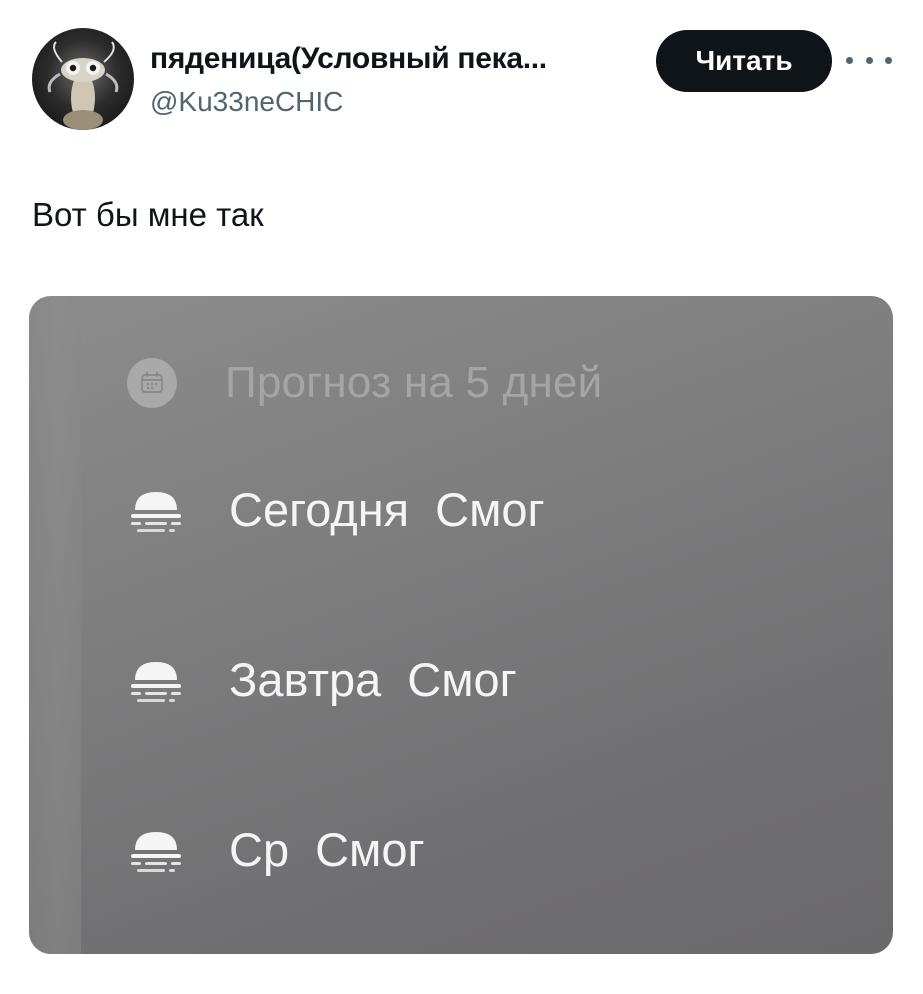 This screenshot has width=923, height=994. What do you see at coordinates (55, 625) in the screenshot?
I see `media-edge-shade` at bounding box center [55, 625].